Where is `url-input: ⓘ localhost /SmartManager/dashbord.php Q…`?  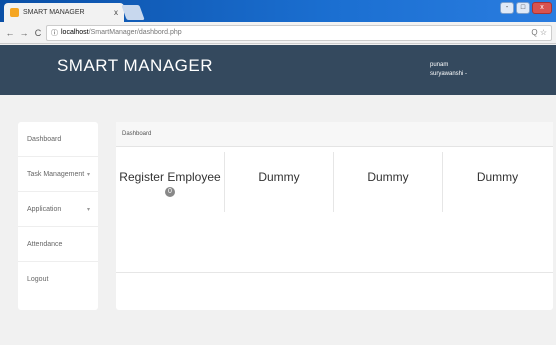 url-input: ⓘ localhost /SmartManager/dashbord.php Q… is located at coordinates (299, 32).